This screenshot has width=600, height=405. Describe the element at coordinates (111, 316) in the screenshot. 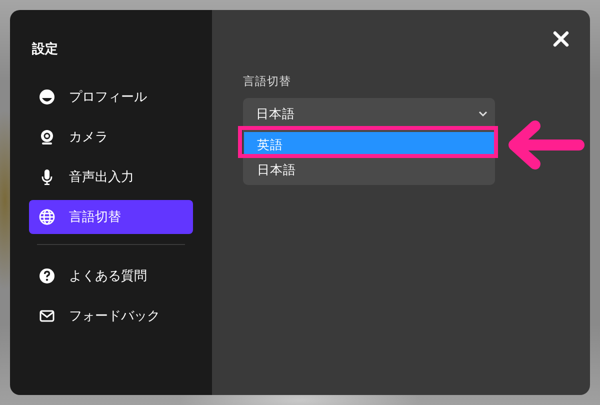

I see `sidebar-item: フォードバック` at that location.